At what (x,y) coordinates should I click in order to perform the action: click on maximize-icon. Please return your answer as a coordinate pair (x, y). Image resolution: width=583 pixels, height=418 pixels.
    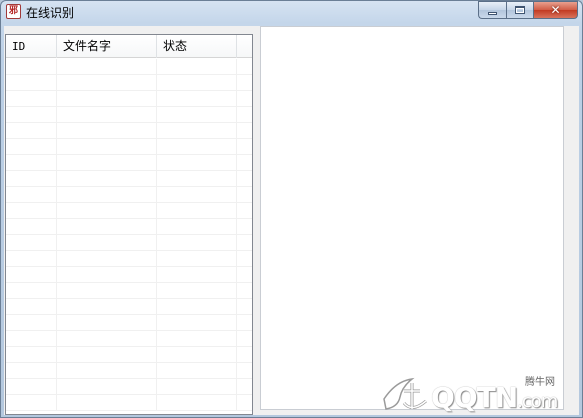
    Looking at the image, I should click on (520, 10).